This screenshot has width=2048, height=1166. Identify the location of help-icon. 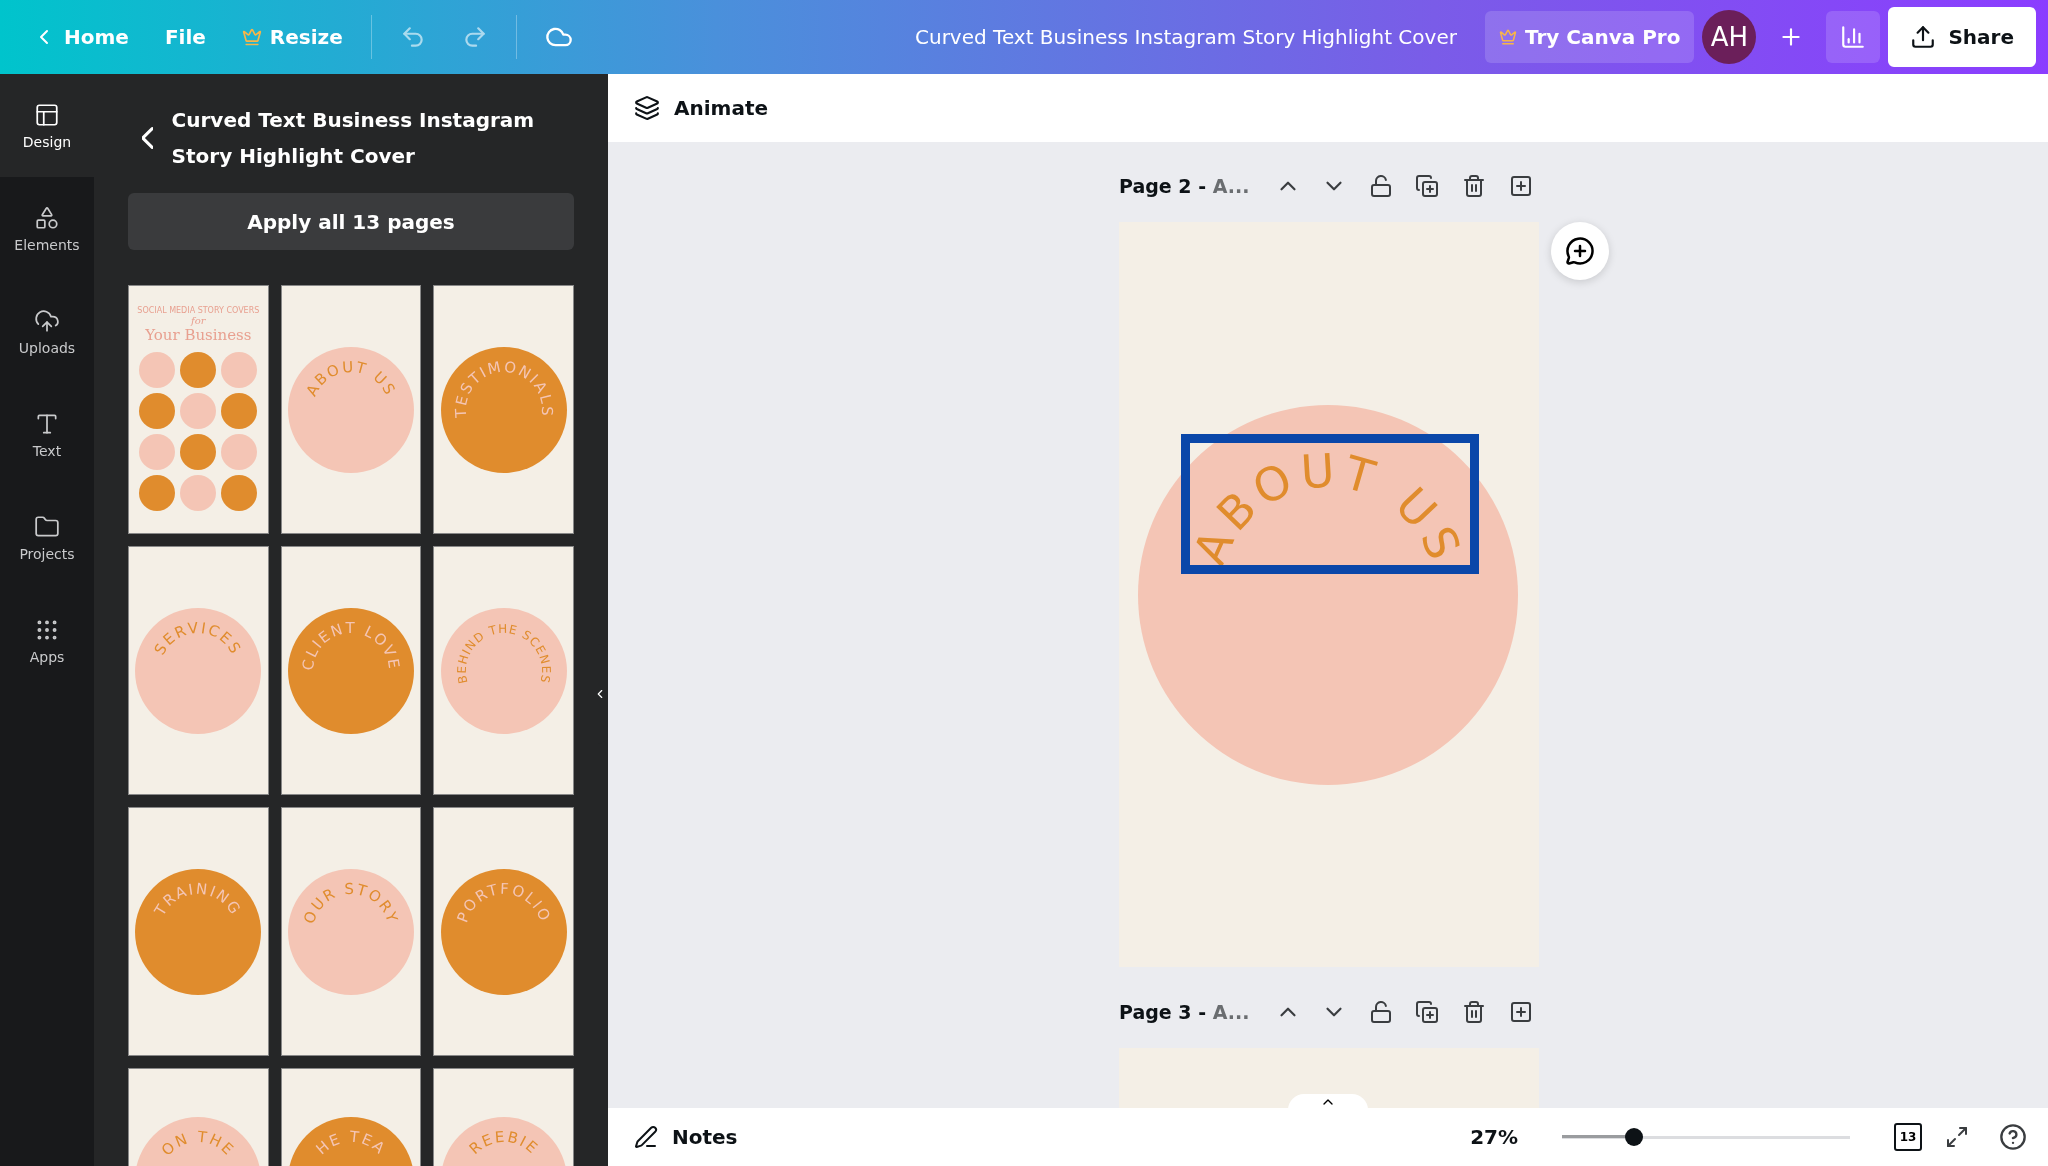
(2013, 1137).